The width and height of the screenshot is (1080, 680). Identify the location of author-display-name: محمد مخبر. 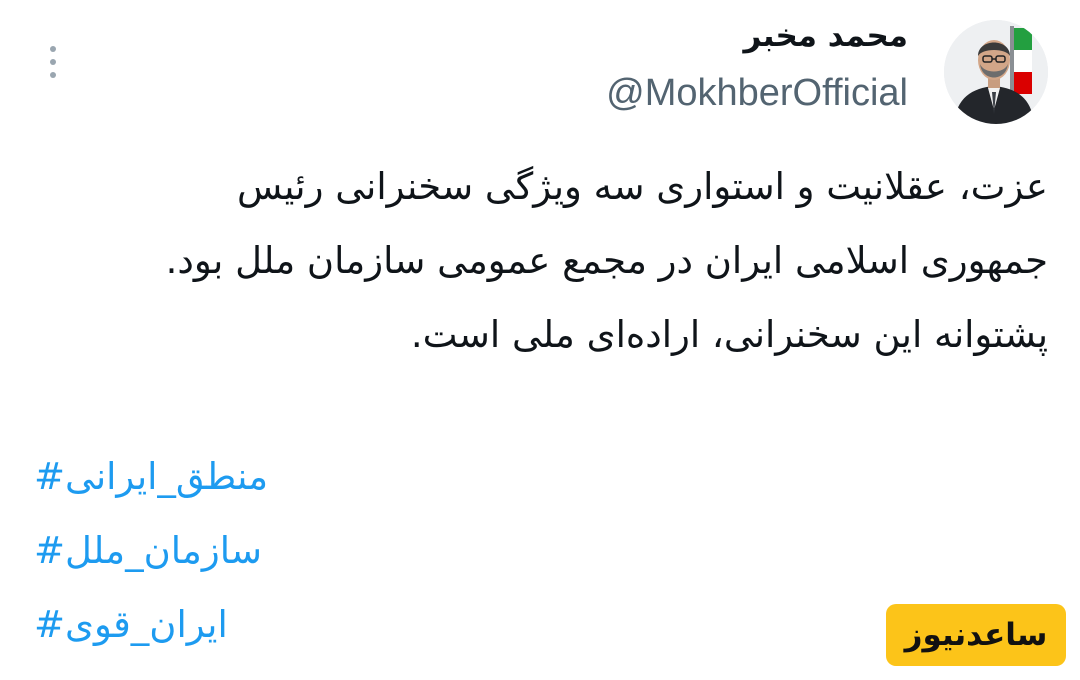
(826, 36).